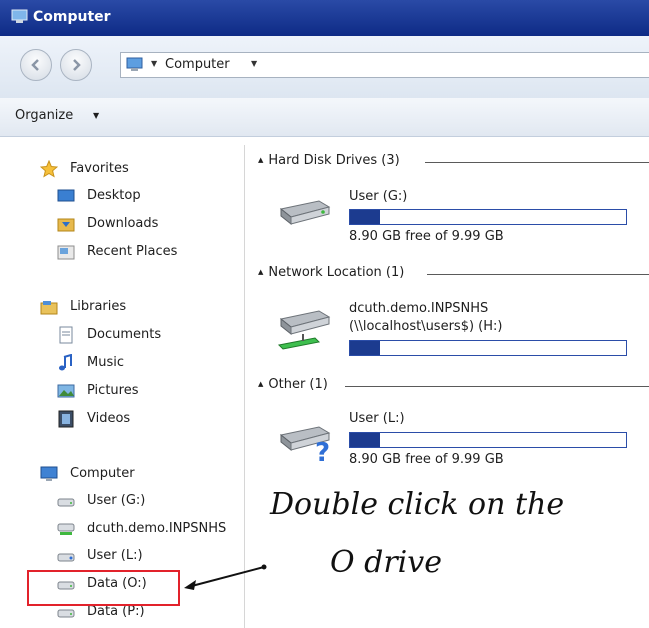 The width and height of the screenshot is (649, 628). I want to click on drive-name-line2: (\\localhost\users$) (H:), so click(426, 326).